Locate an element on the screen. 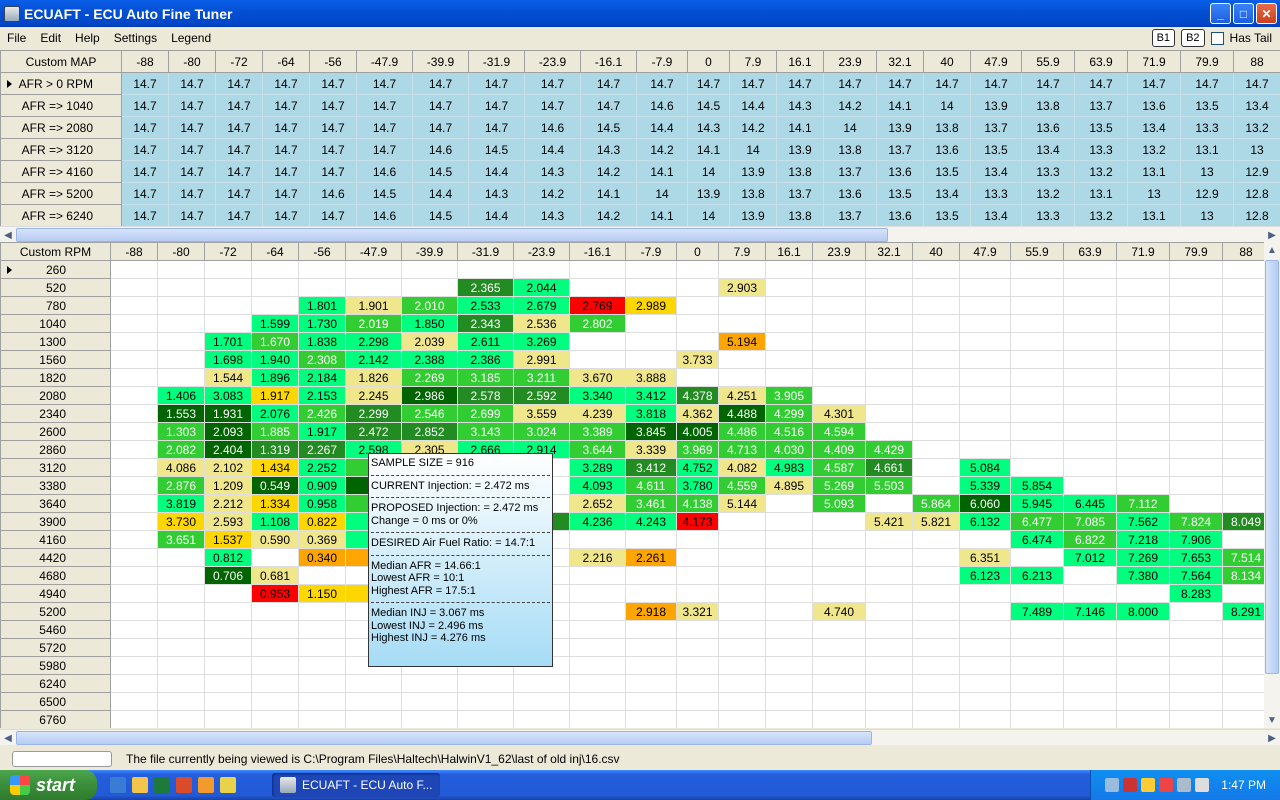 The width and height of the screenshot is (1280, 800). injection-cell: 4.429 is located at coordinates (889, 449).